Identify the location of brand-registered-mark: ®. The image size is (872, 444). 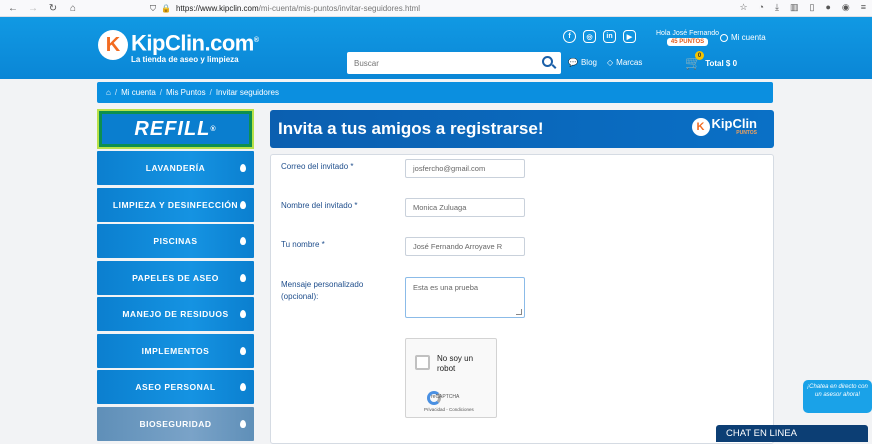
(256, 40).